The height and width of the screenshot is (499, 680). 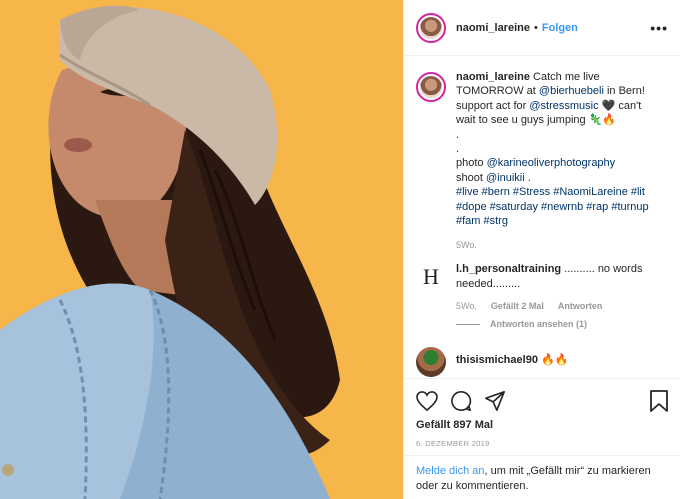 What do you see at coordinates (542, 443) in the screenshot?
I see `post-date: 6. DEZEMBER 2019` at bounding box center [542, 443].